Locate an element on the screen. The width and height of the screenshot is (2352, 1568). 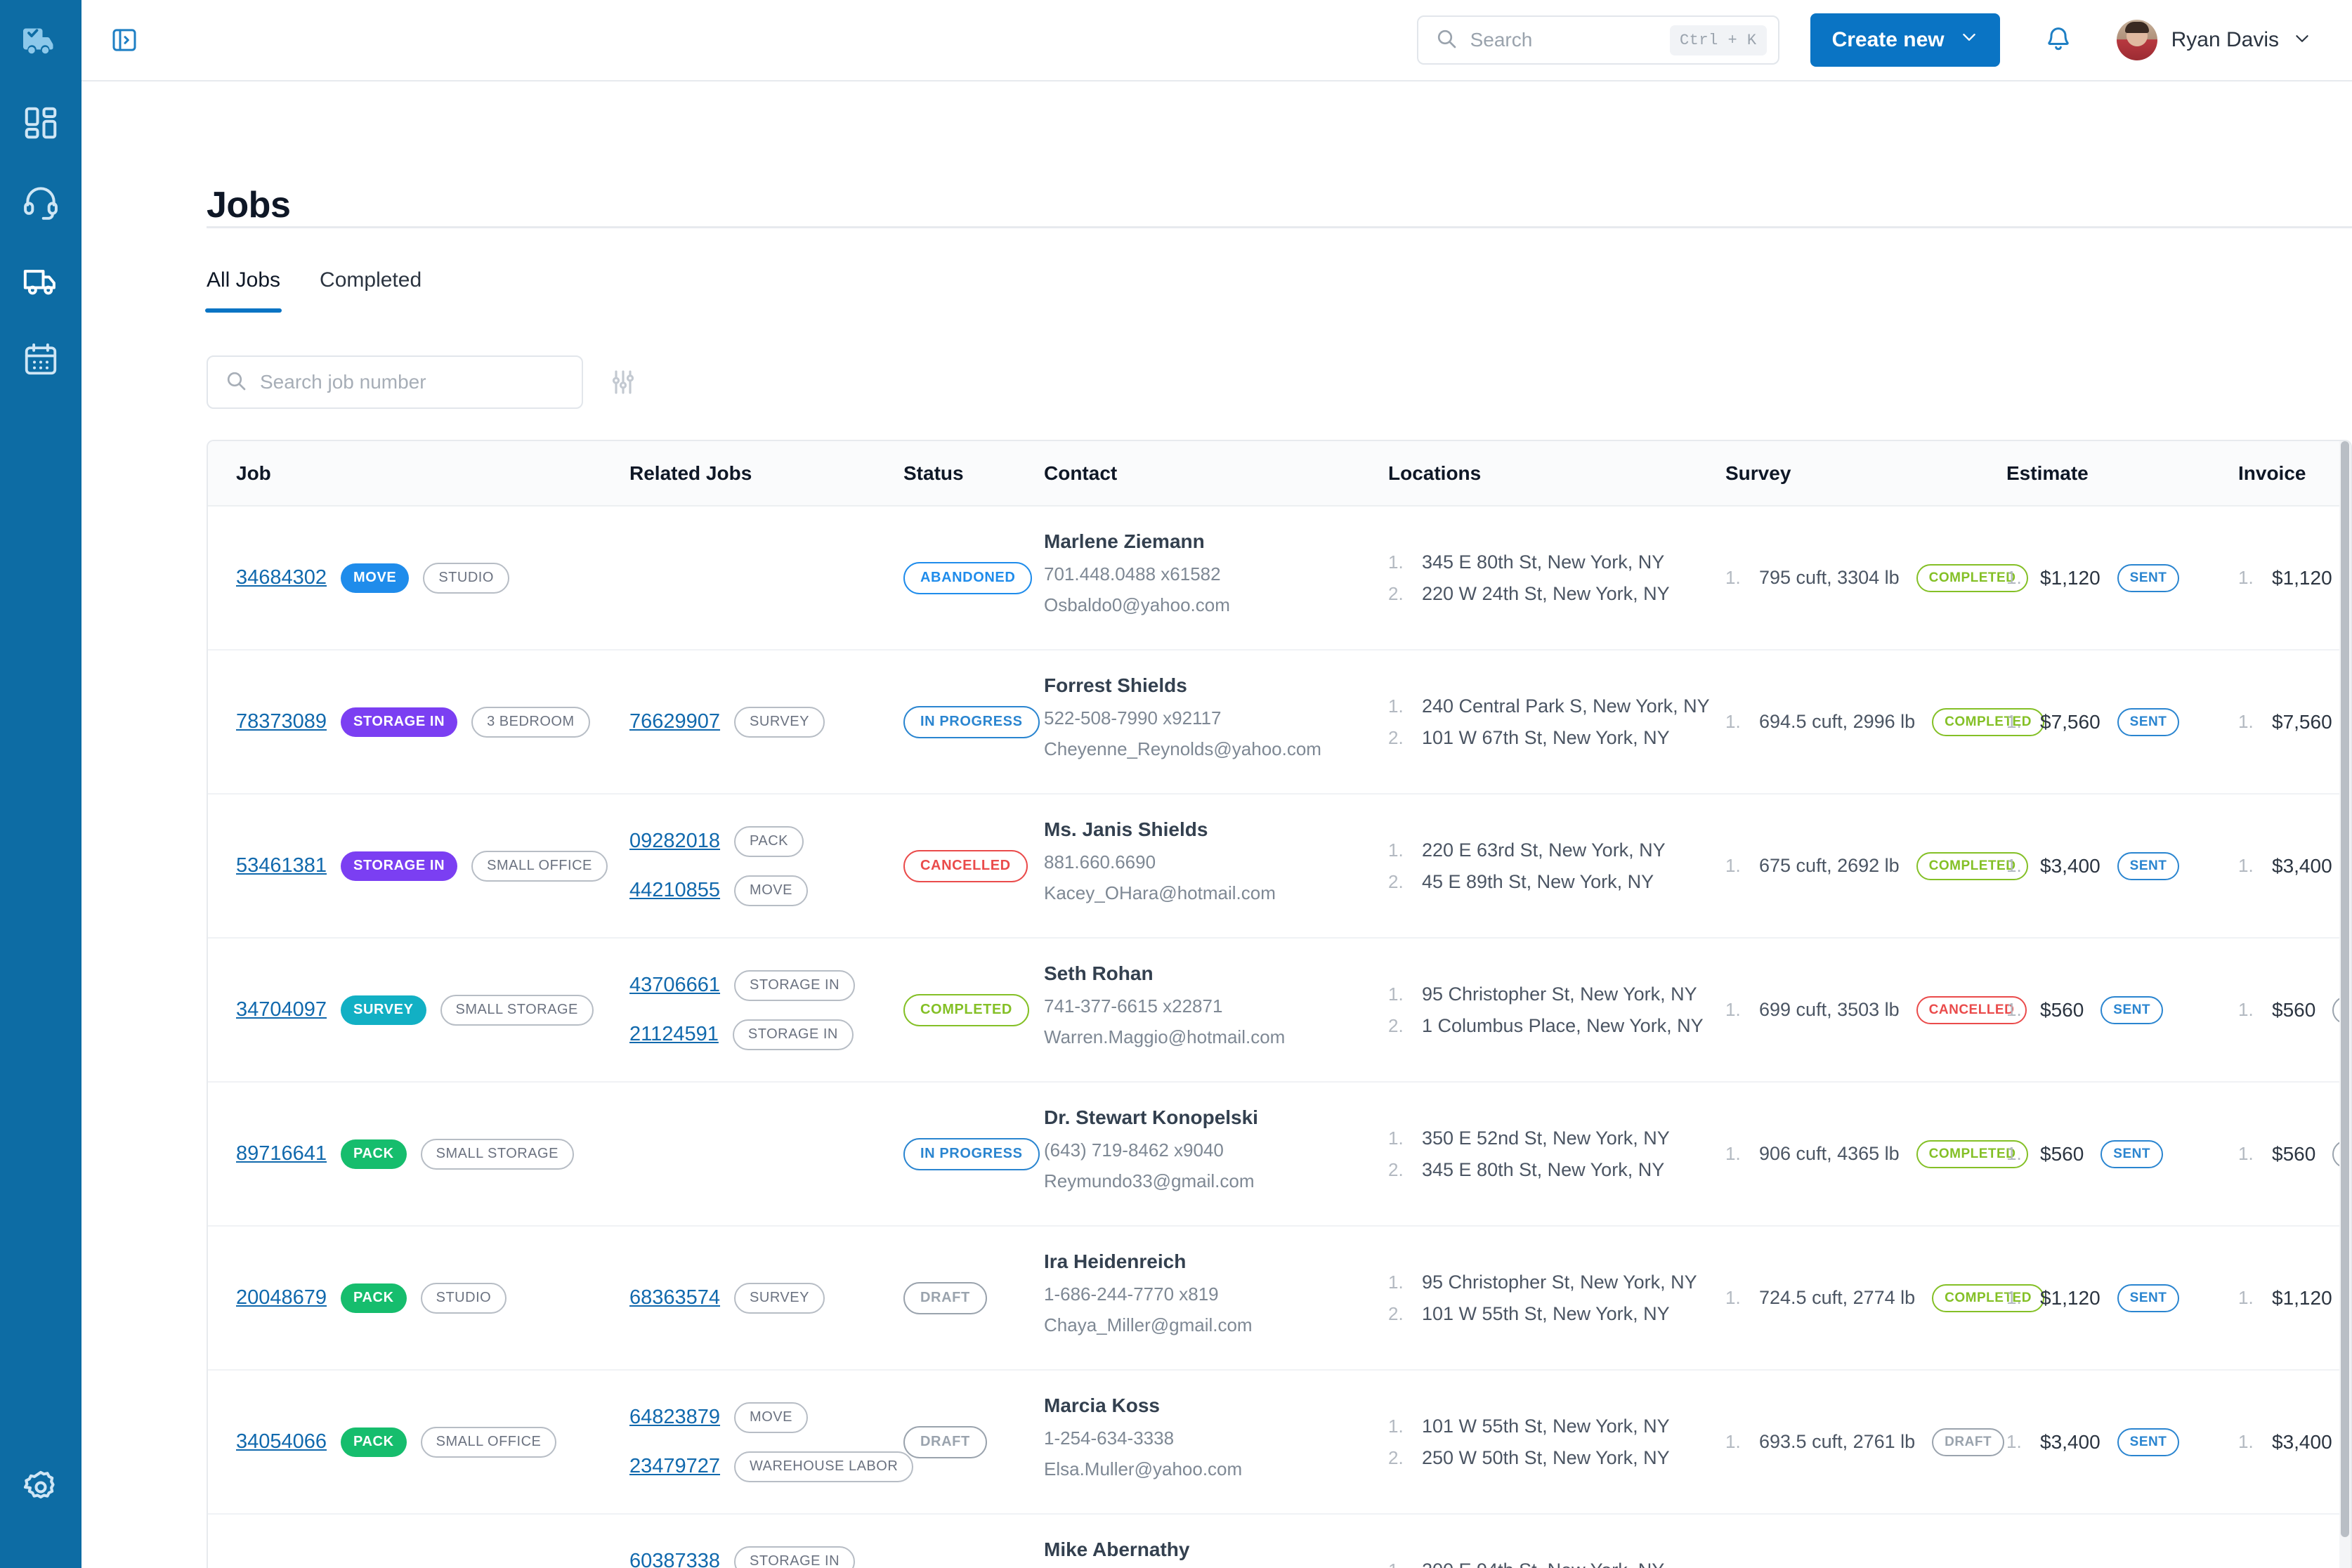
notifications-button is located at coordinates (2058, 40).